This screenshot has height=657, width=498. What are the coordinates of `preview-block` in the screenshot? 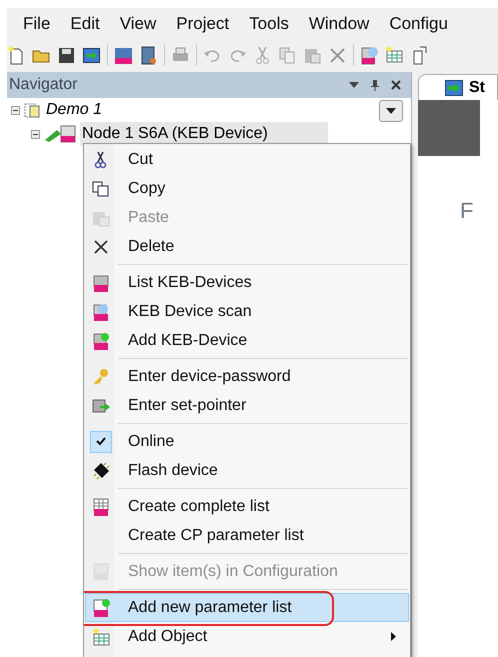 It's located at (449, 128).